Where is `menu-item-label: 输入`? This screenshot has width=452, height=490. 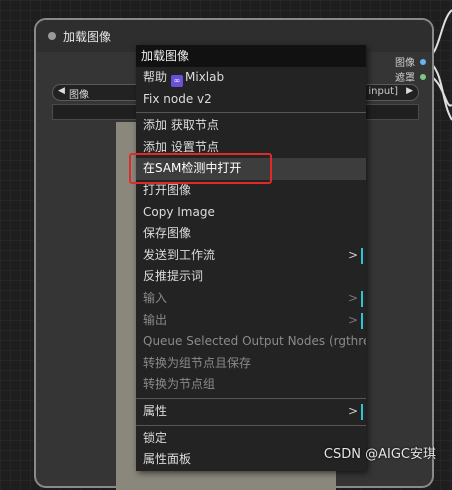
menu-item-label: 输入 is located at coordinates (155, 297).